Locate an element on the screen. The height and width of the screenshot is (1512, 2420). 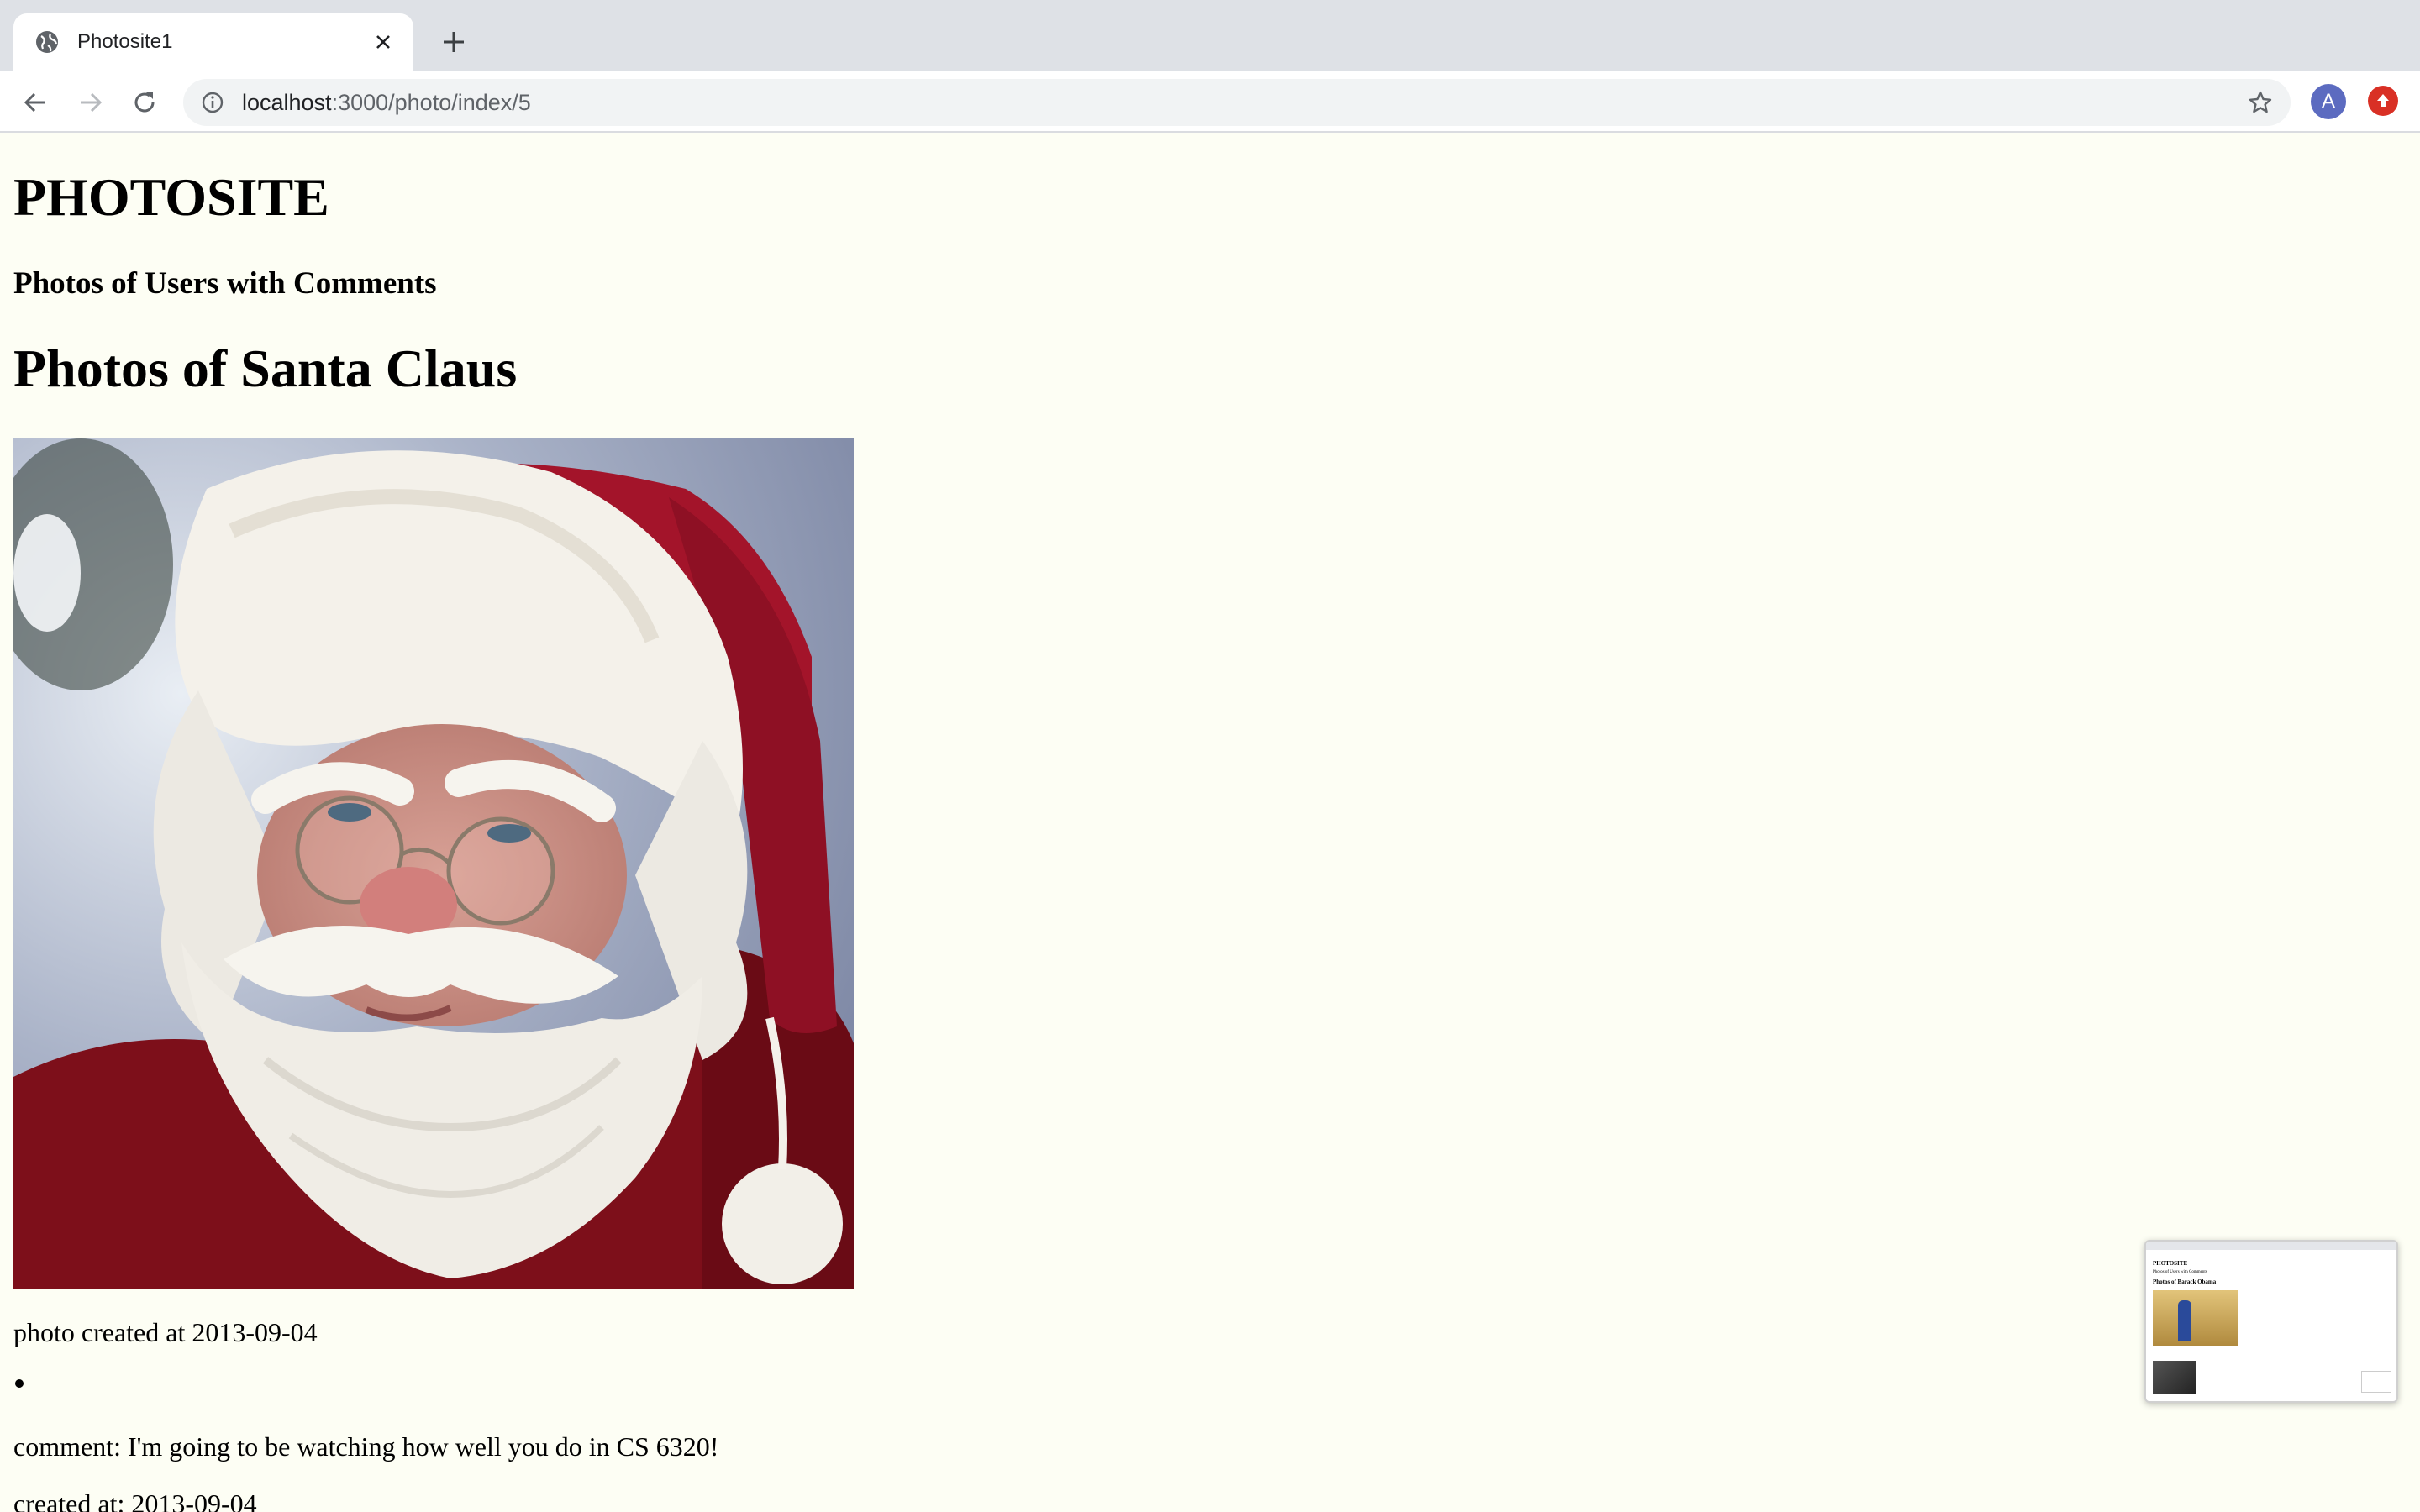
preview-title: PHOTOSITE is located at coordinates (2170, 1263).